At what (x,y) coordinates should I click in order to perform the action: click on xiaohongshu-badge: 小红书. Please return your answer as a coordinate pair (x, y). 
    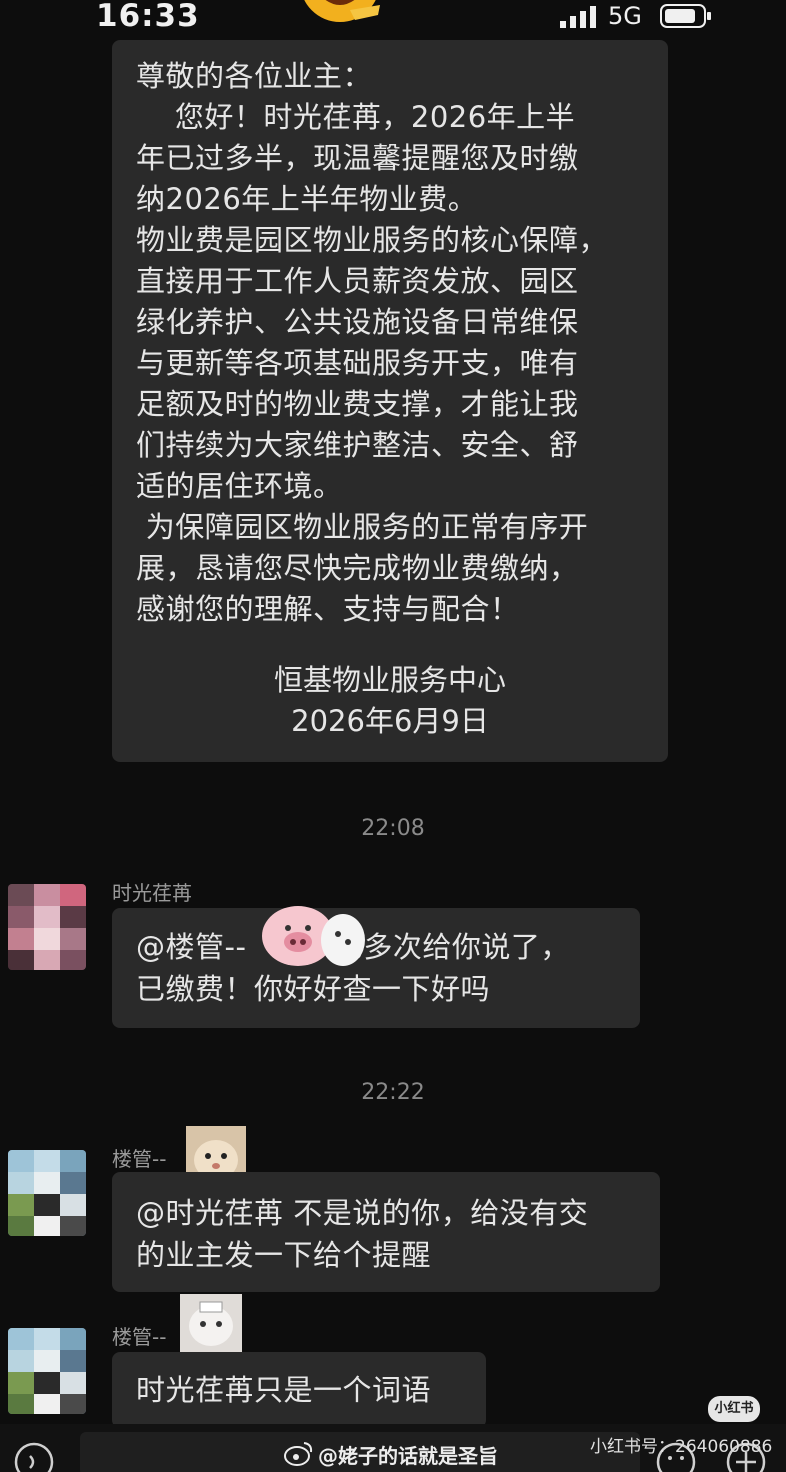
    Looking at the image, I should click on (734, 1409).